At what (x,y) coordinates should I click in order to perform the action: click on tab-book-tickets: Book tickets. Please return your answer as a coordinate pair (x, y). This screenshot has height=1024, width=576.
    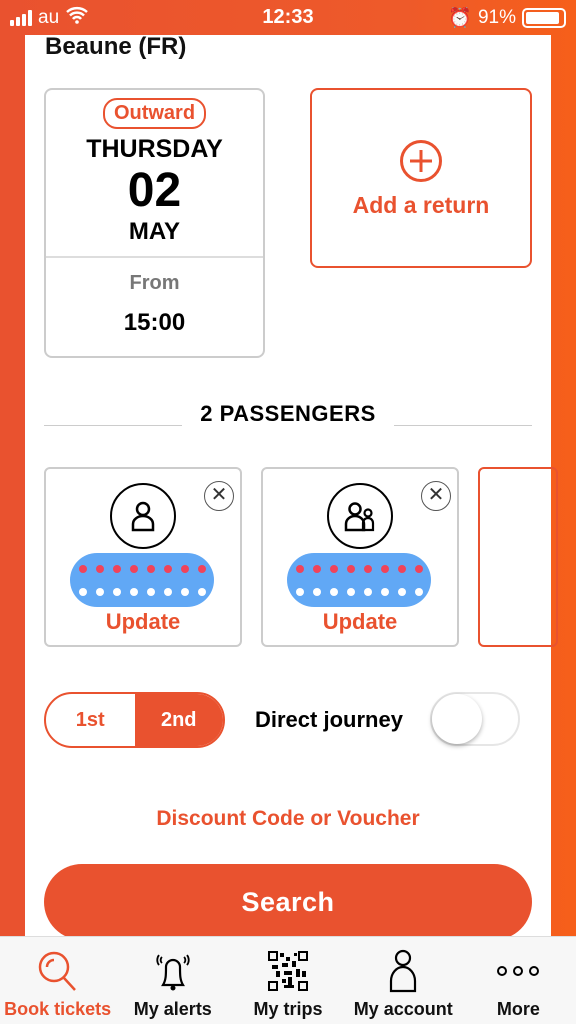
    Looking at the image, I should click on (57, 980).